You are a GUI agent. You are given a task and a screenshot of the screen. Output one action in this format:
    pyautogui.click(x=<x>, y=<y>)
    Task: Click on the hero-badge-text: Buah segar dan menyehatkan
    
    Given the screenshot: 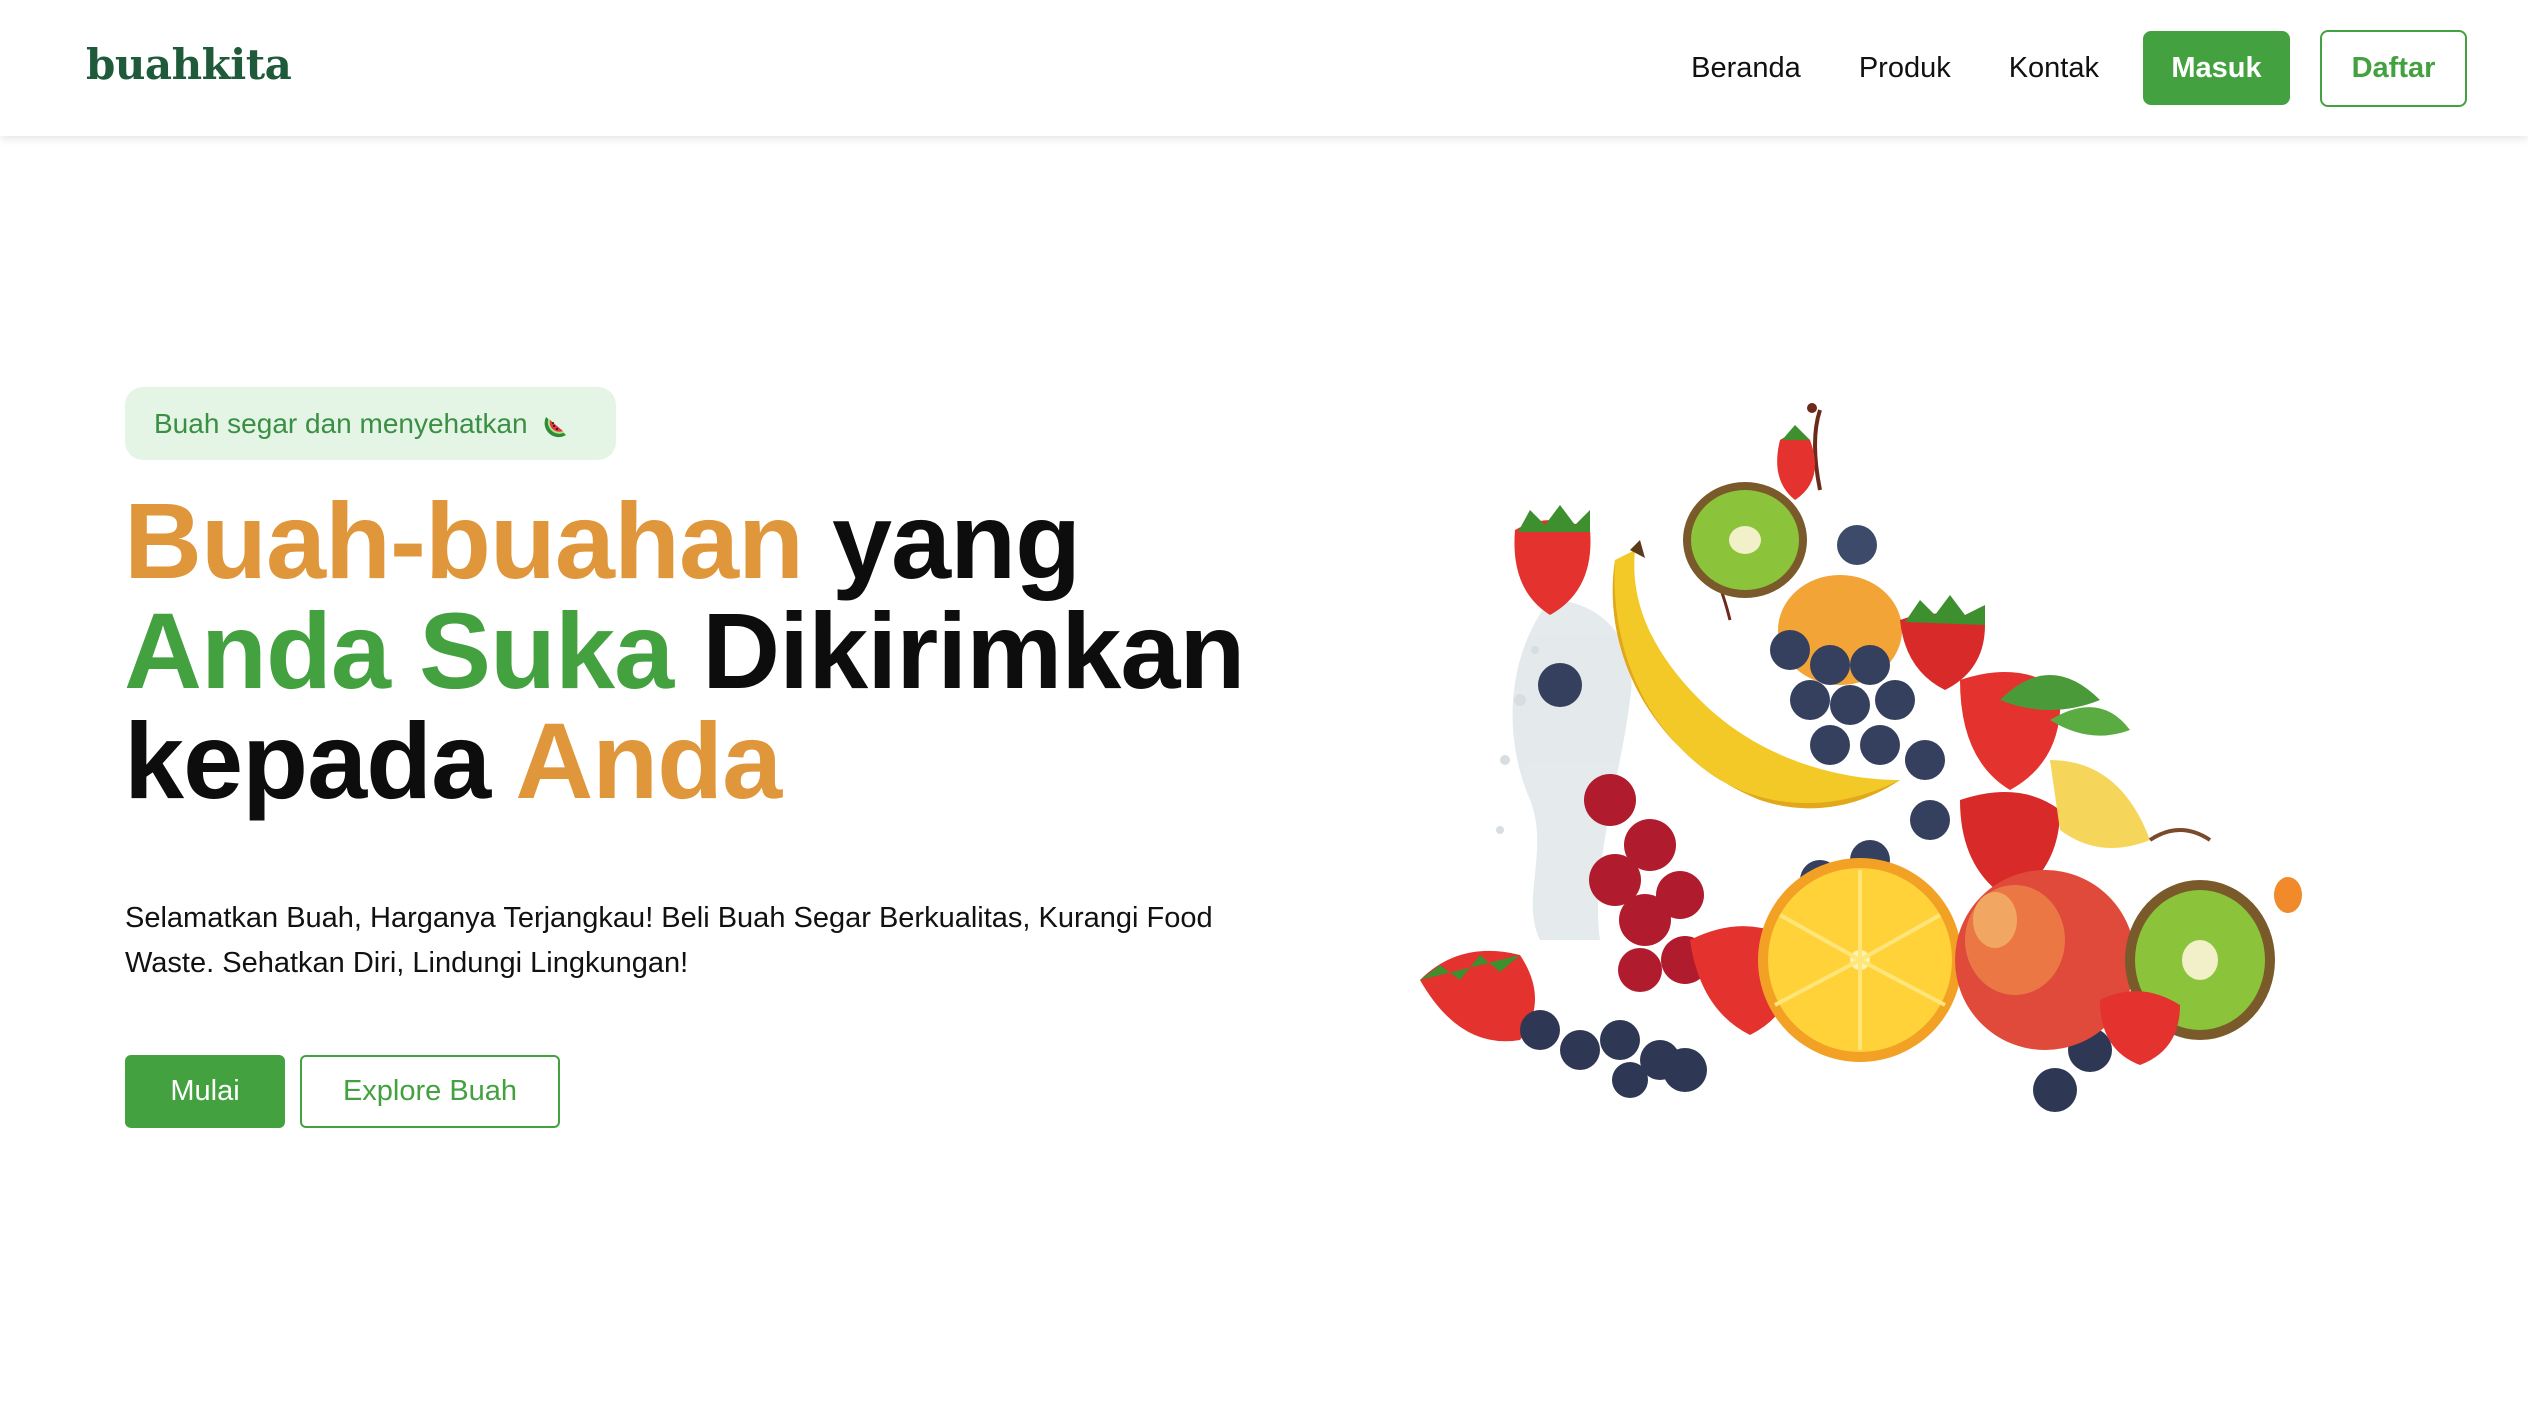 What is the action you would take?
    pyautogui.click(x=341, y=423)
    